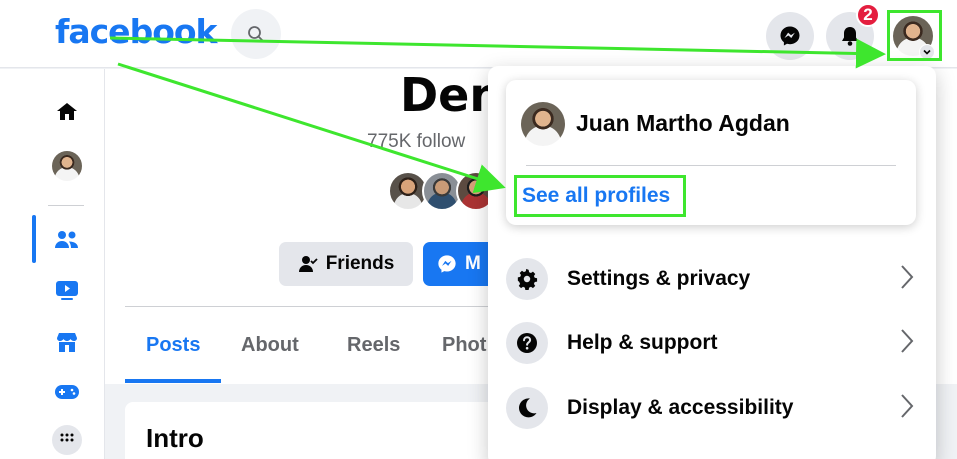 The image size is (957, 459). Describe the element at coordinates (67, 440) in the screenshot. I see `menu-grid-icon` at that location.